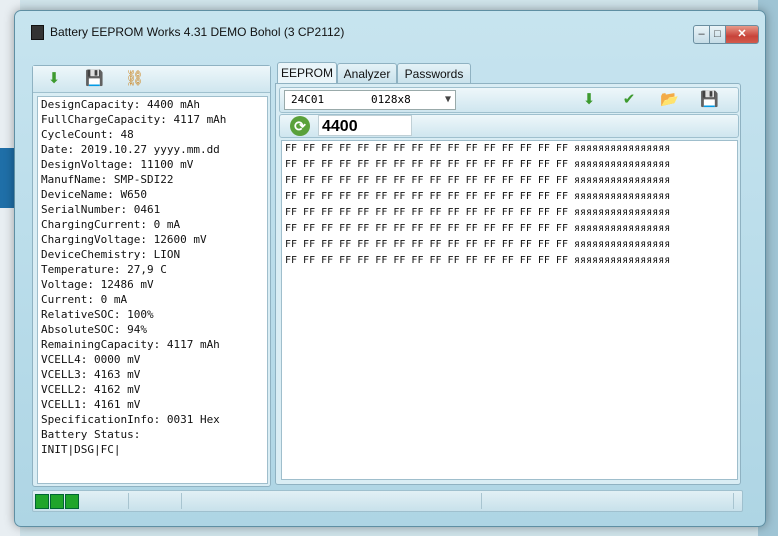 The image size is (778, 536). Describe the element at coordinates (509, 126) in the screenshot. I see `size-toolbar: ⟳ 4400` at that location.